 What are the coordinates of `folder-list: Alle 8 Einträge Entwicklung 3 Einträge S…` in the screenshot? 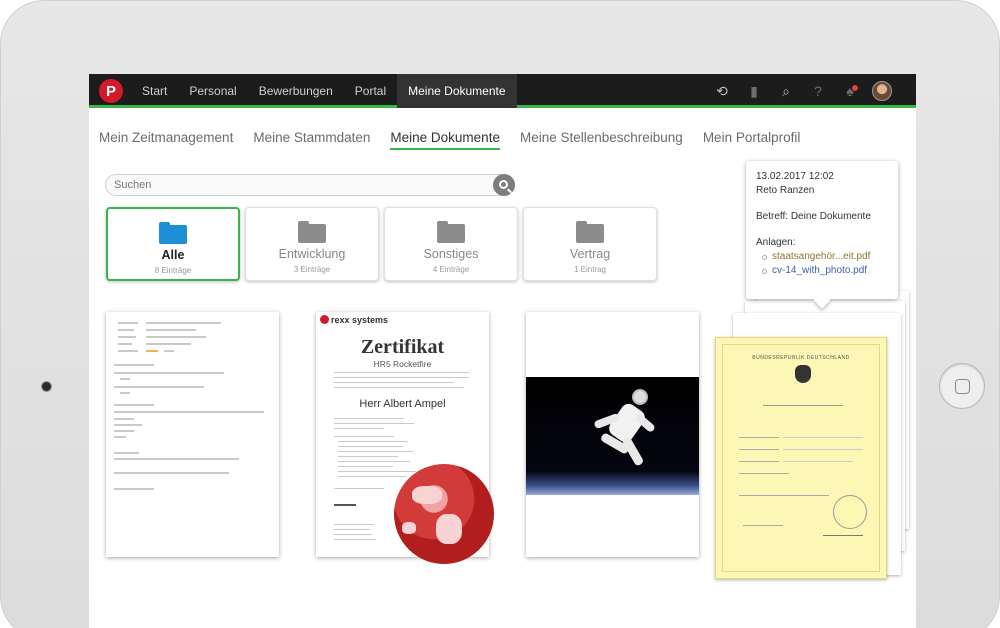 It's located at (381, 244).